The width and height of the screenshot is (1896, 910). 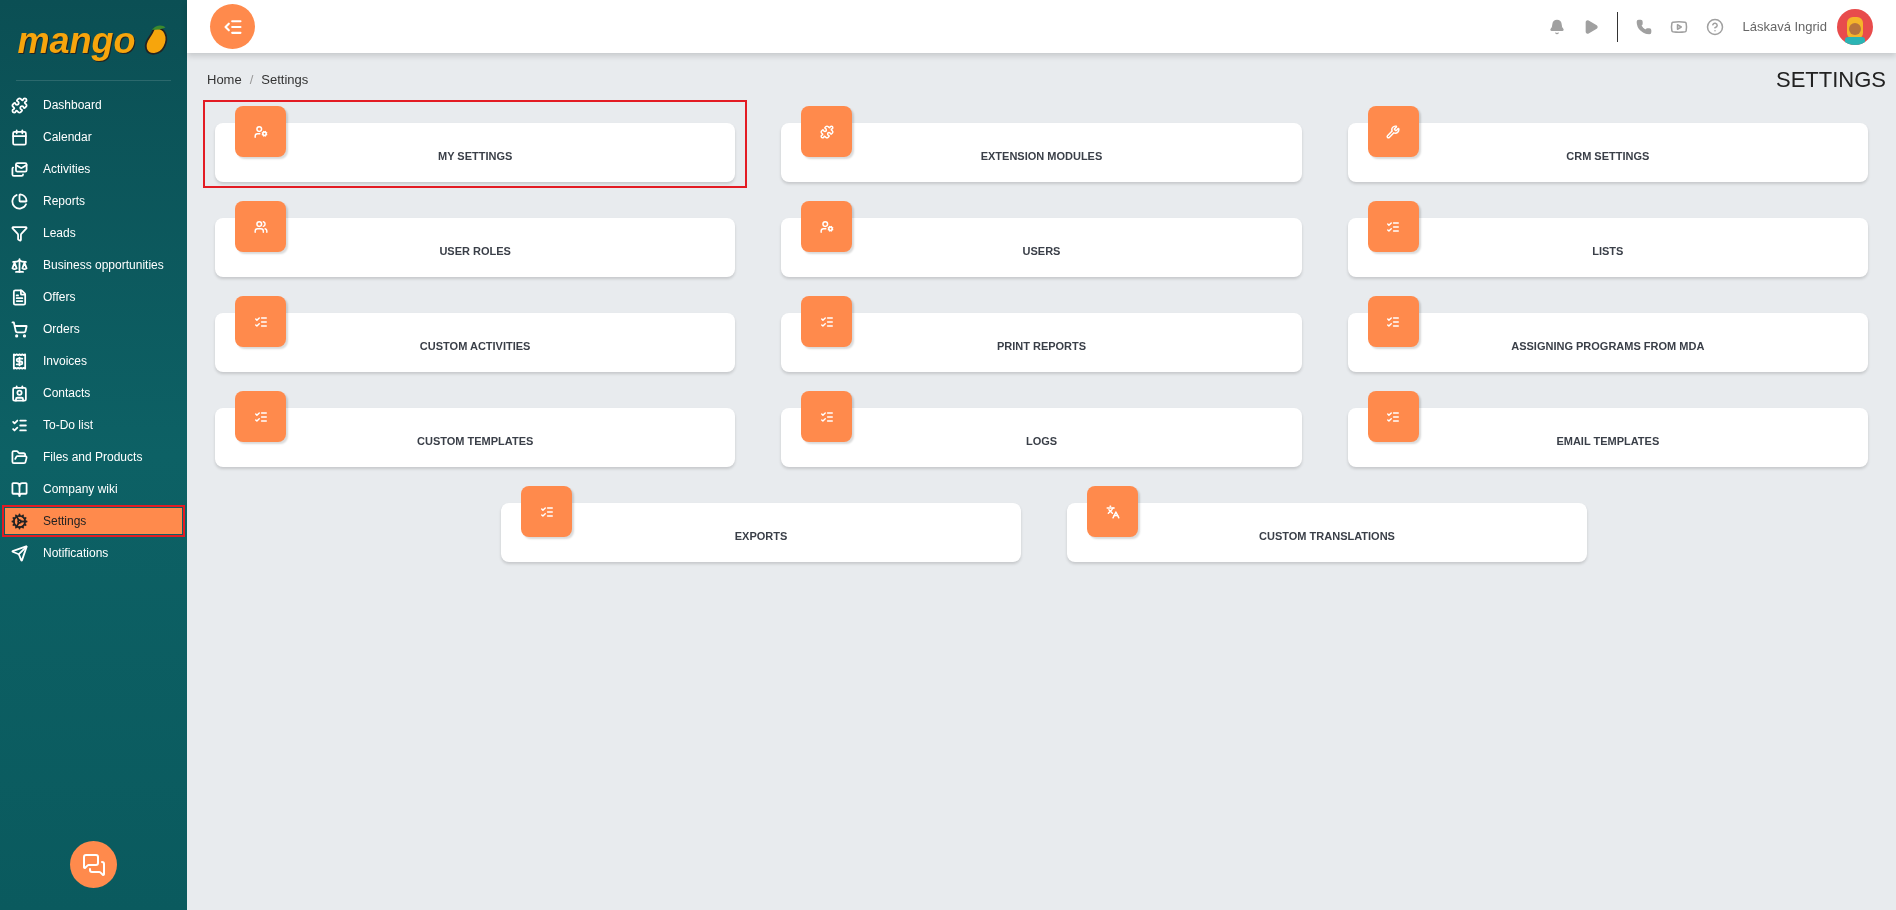 I want to click on wrench-icon, so click(x=1393, y=131).